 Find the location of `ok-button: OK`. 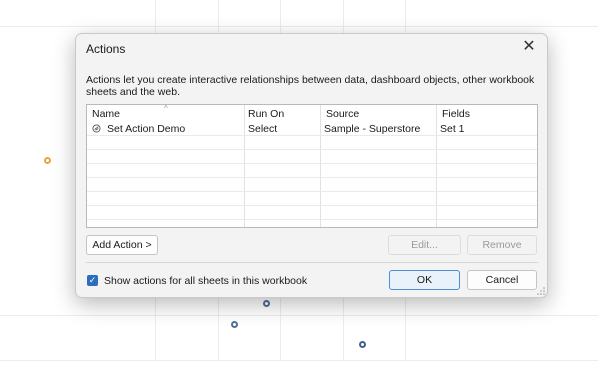

ok-button: OK is located at coordinates (424, 280).